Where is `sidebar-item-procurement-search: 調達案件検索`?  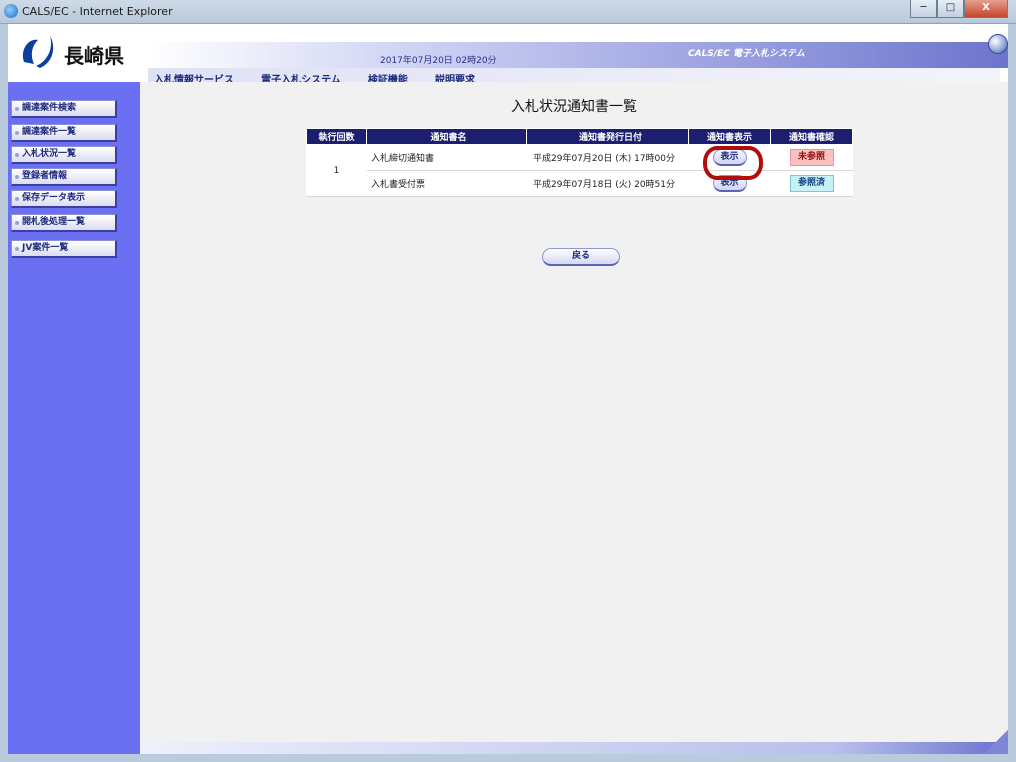 sidebar-item-procurement-search: 調達案件検索 is located at coordinates (64, 109).